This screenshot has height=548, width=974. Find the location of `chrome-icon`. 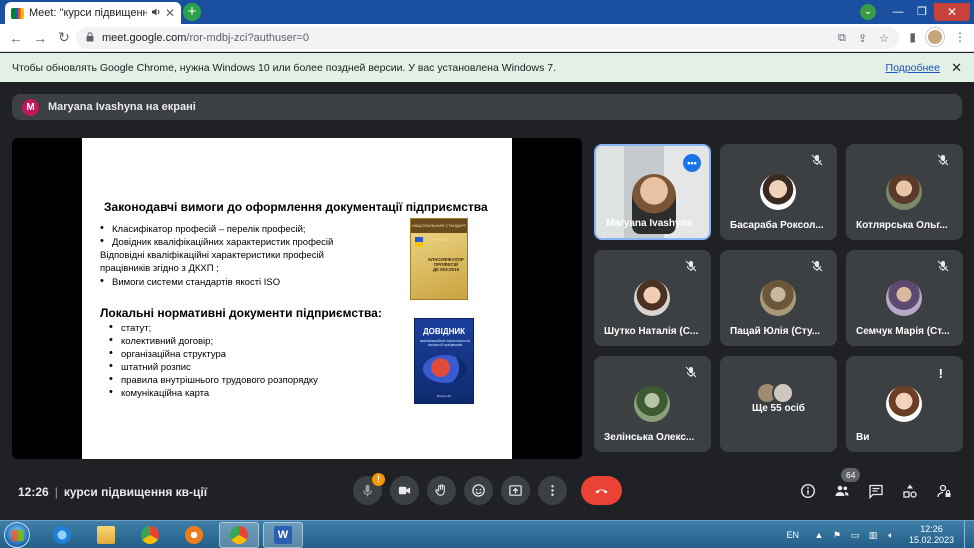

chrome-icon is located at coordinates (150, 535).